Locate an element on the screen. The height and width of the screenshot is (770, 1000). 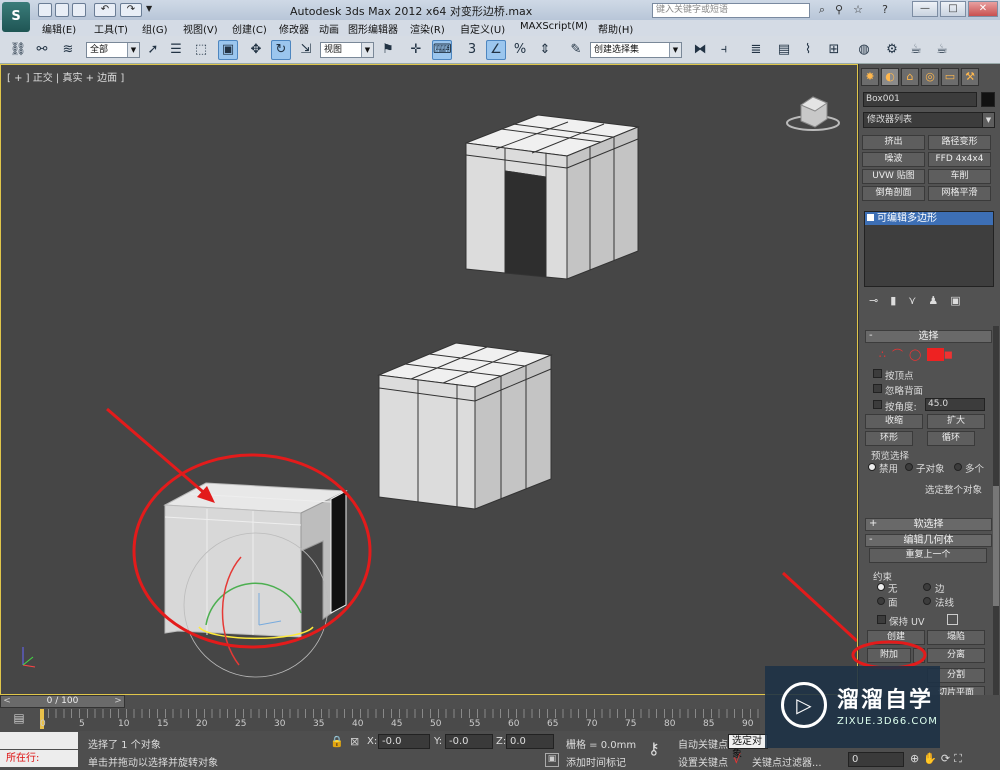
constraint-none-radio is located at coordinates (881, 587).